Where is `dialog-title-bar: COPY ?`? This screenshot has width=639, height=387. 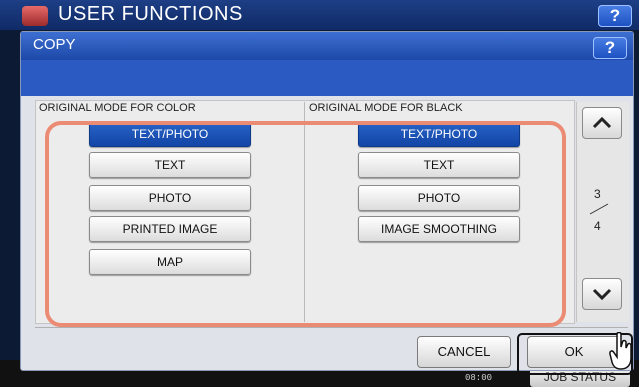 dialog-title-bar: COPY ? is located at coordinates (327, 46).